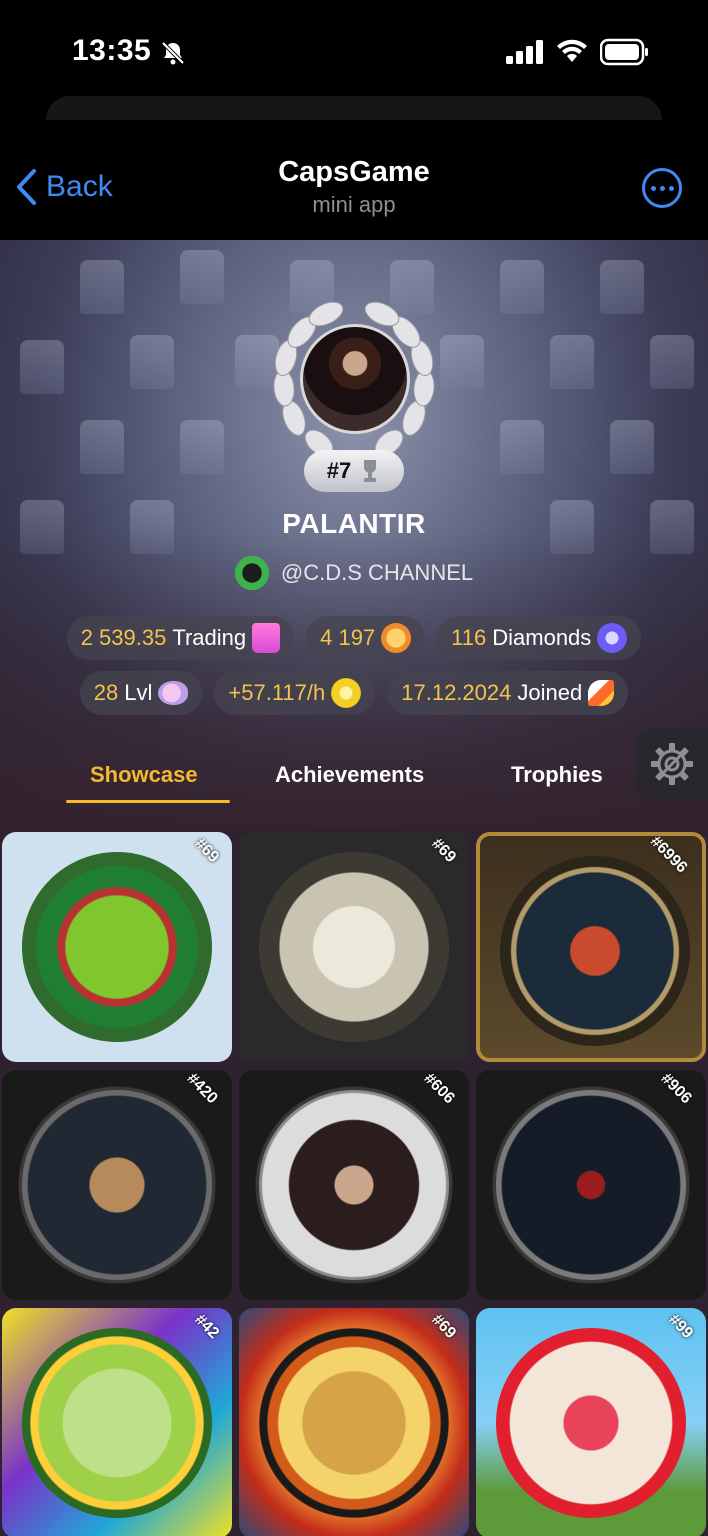  What do you see at coordinates (572, 50) in the screenshot?
I see `wifi-icon` at bounding box center [572, 50].